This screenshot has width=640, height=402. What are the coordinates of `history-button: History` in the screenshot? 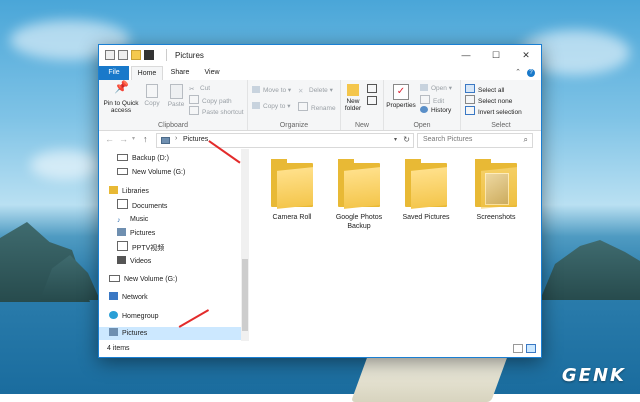 It's located at (435, 111).